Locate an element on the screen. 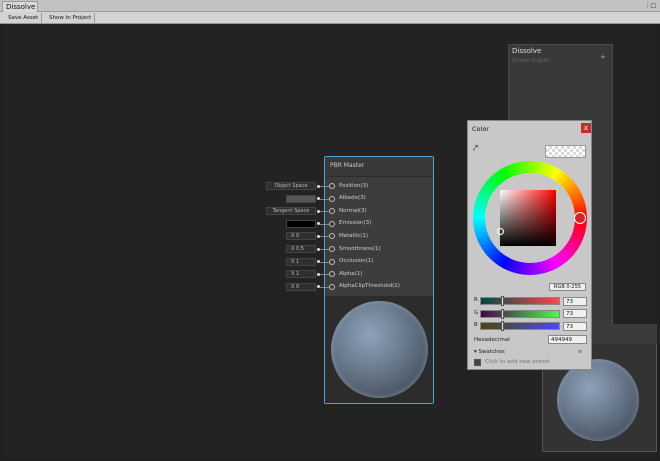  port-label: Alpha(1) is located at coordinates (351, 273).